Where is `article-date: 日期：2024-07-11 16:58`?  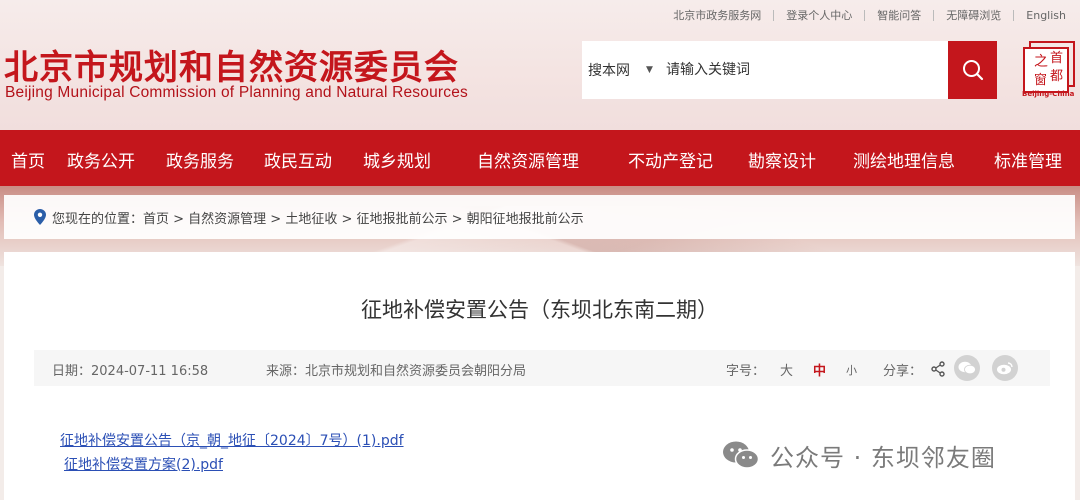
article-date: 日期：2024-07-11 16:58 is located at coordinates (130, 371).